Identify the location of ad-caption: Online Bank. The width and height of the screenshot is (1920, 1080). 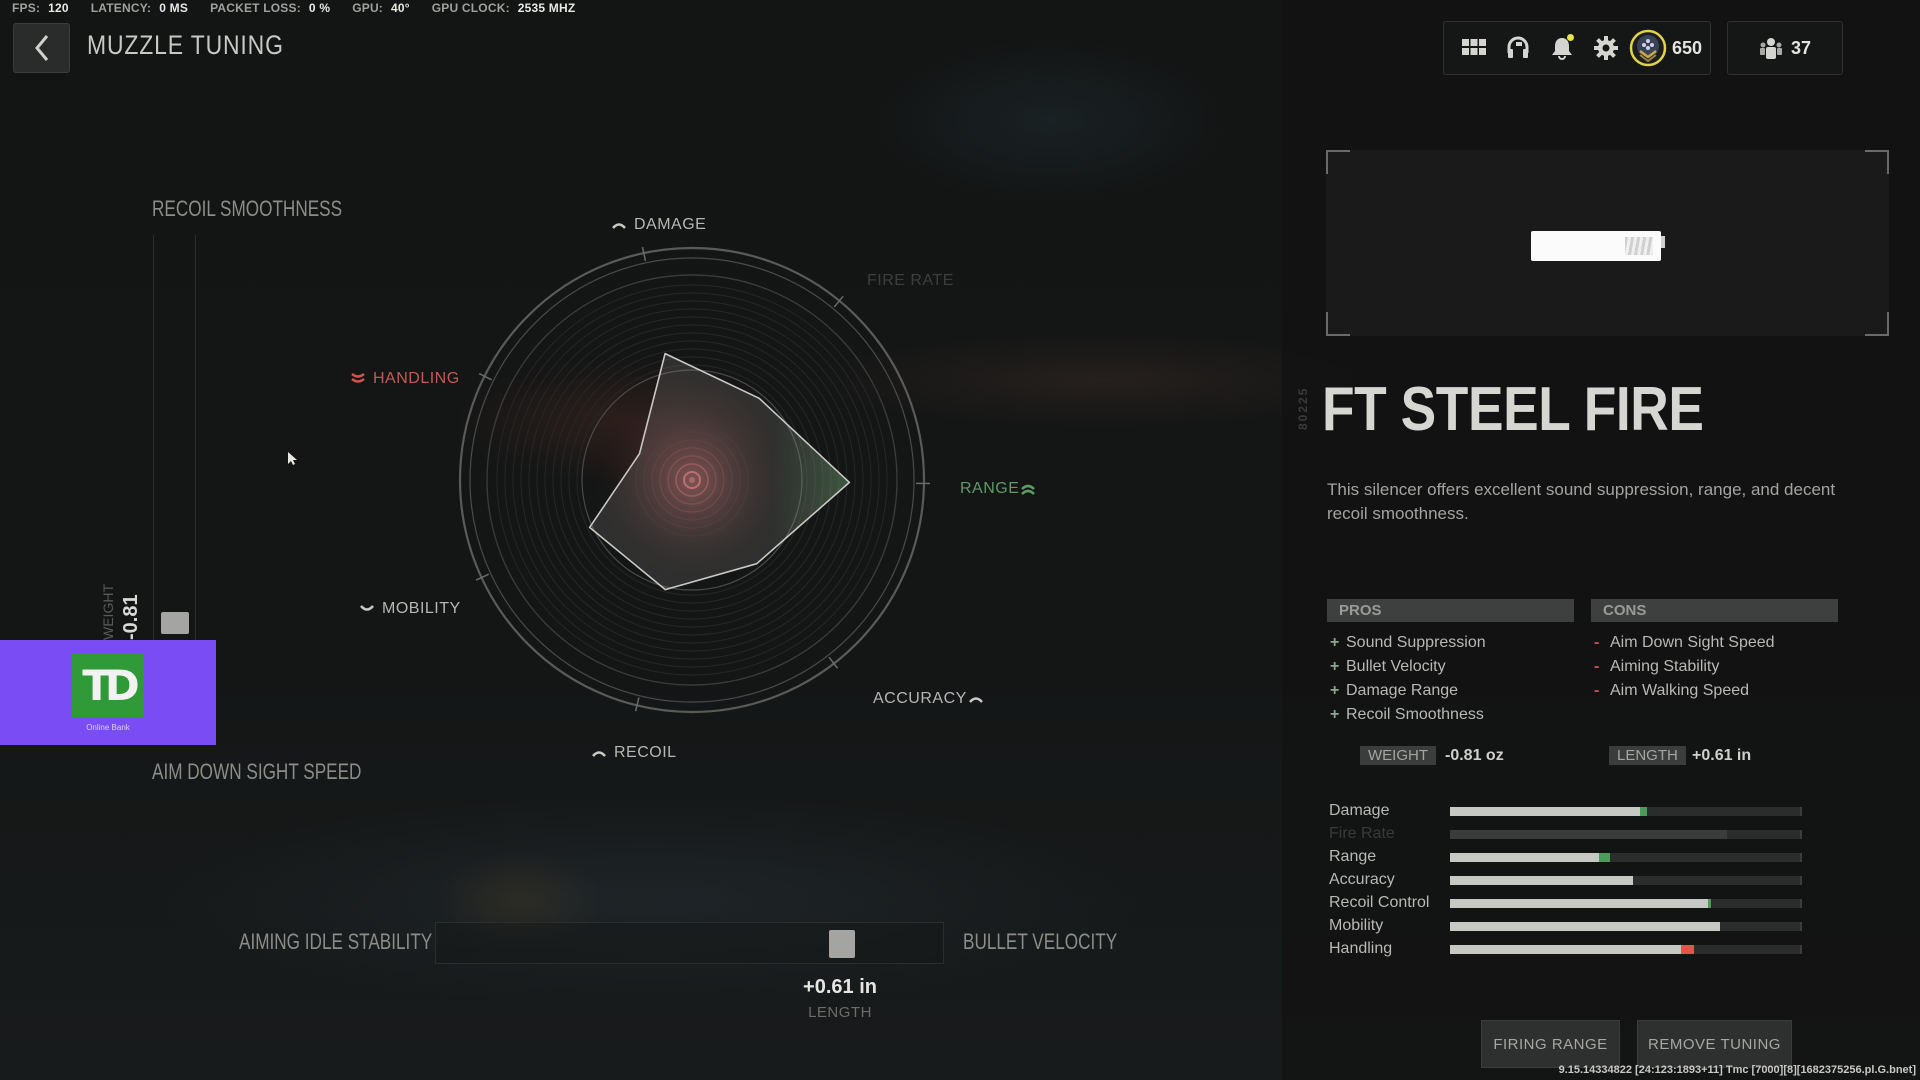
(108, 727).